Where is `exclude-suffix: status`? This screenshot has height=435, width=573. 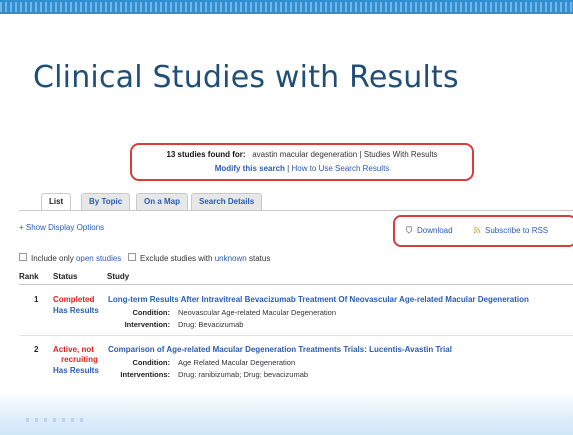 exclude-suffix: status is located at coordinates (259, 258).